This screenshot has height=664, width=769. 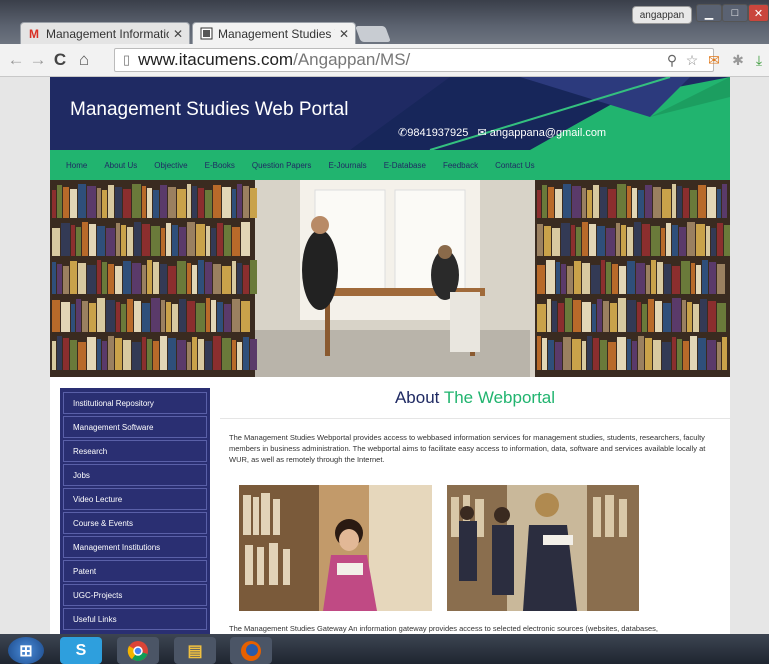 What do you see at coordinates (135, 451) in the screenshot?
I see `sidebar-item-research: Research` at bounding box center [135, 451].